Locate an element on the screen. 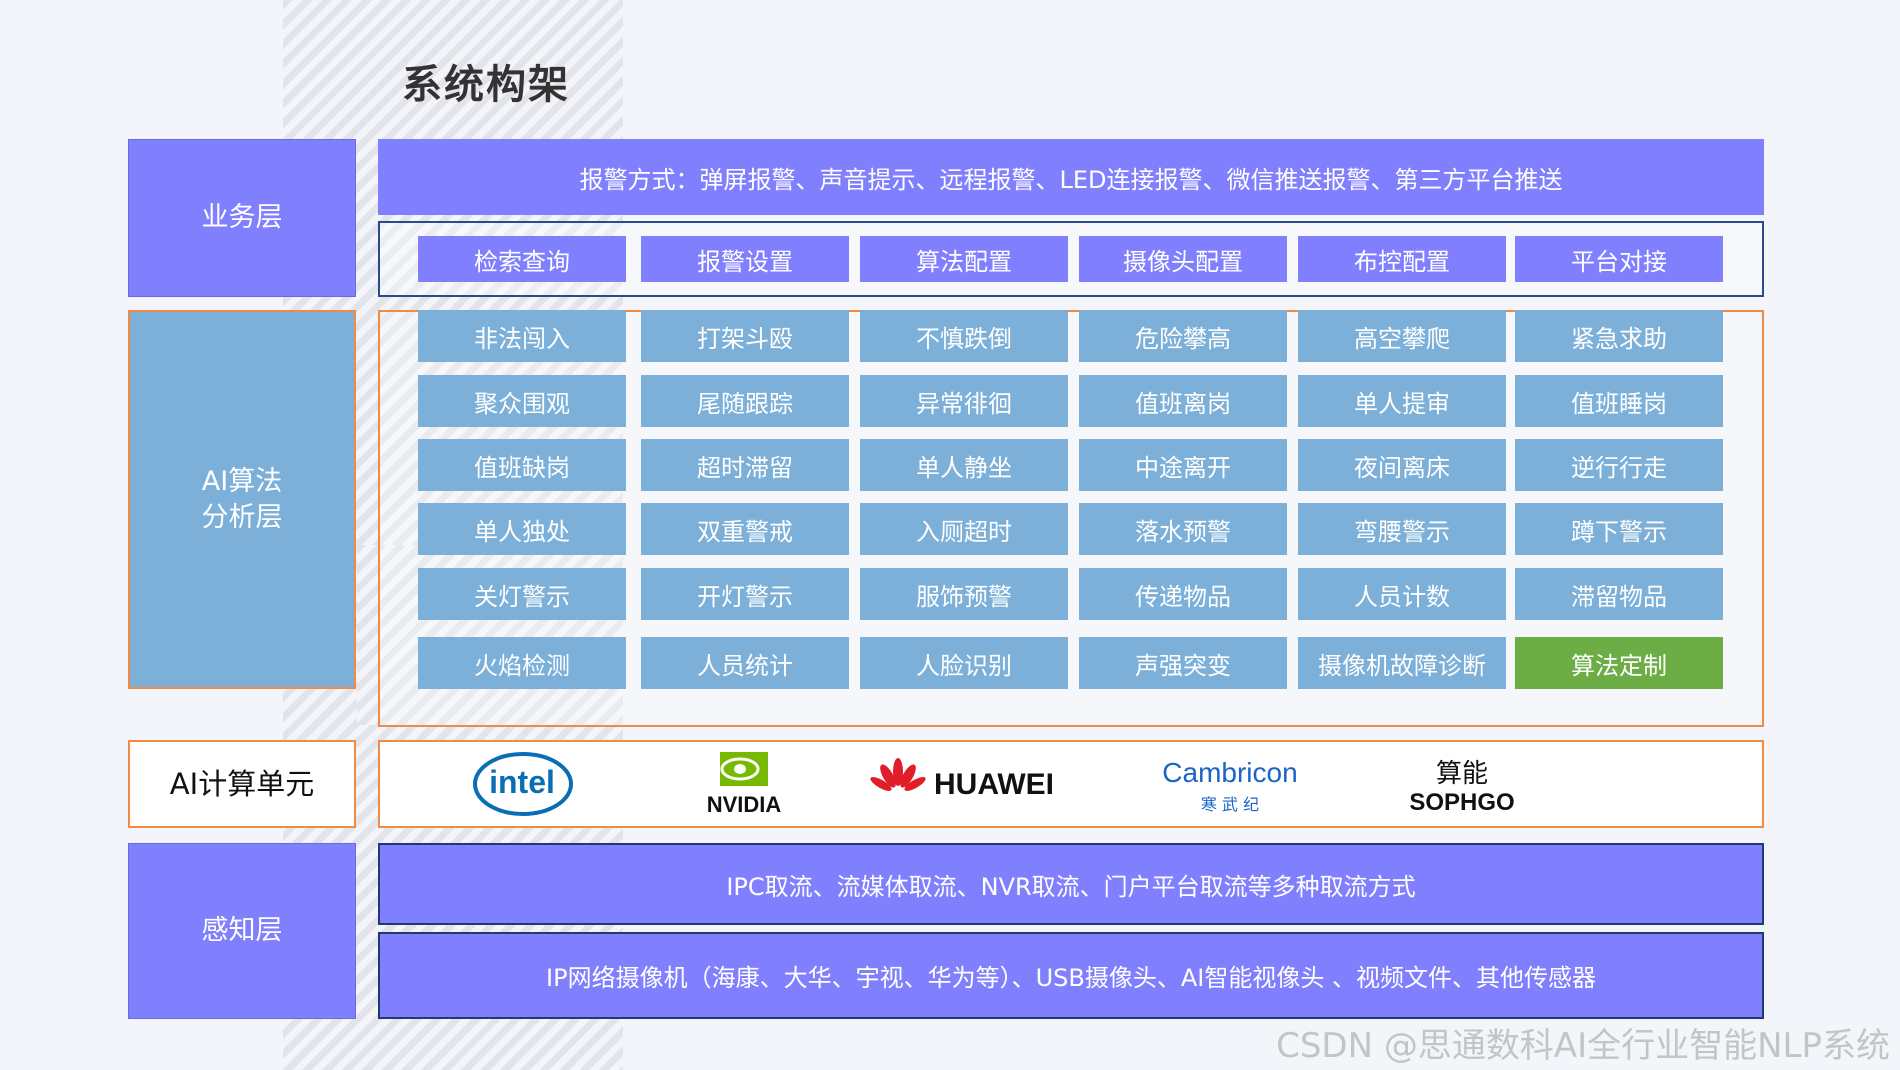 The width and height of the screenshot is (1900, 1070). algorithm-cell: 异常徘徊 is located at coordinates (964, 401).